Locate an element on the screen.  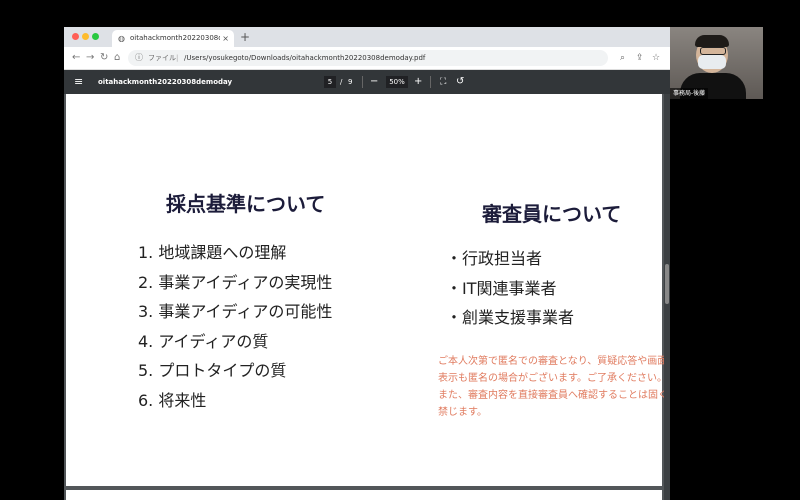
judges-list: ・行政担当者 ・IT関連事業者 ・創業支援事業者 is located at coordinates (510, 288).